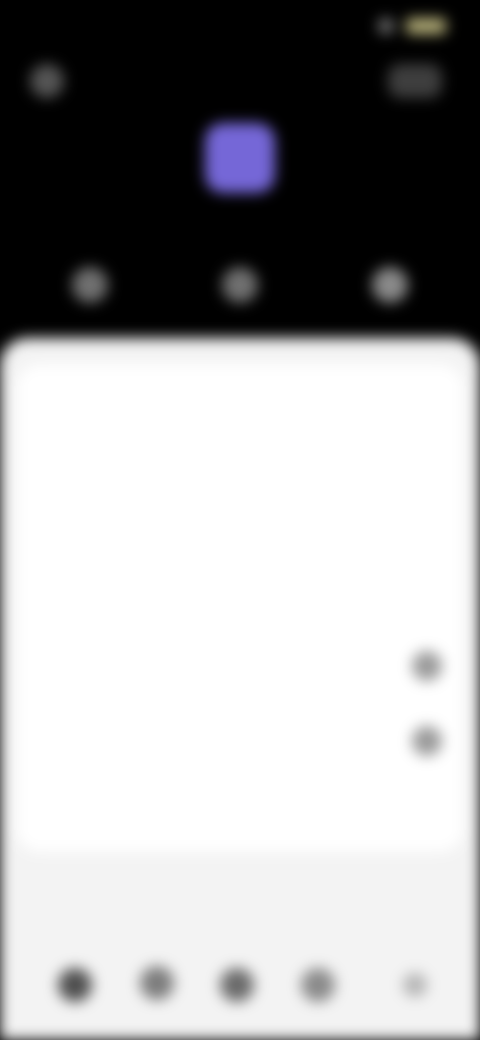  I want to click on battery-icon, so click(426, 26).